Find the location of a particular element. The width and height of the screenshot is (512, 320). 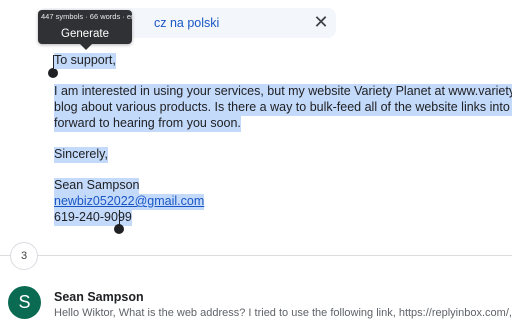

close-icon: ✕ is located at coordinates (321, 22).